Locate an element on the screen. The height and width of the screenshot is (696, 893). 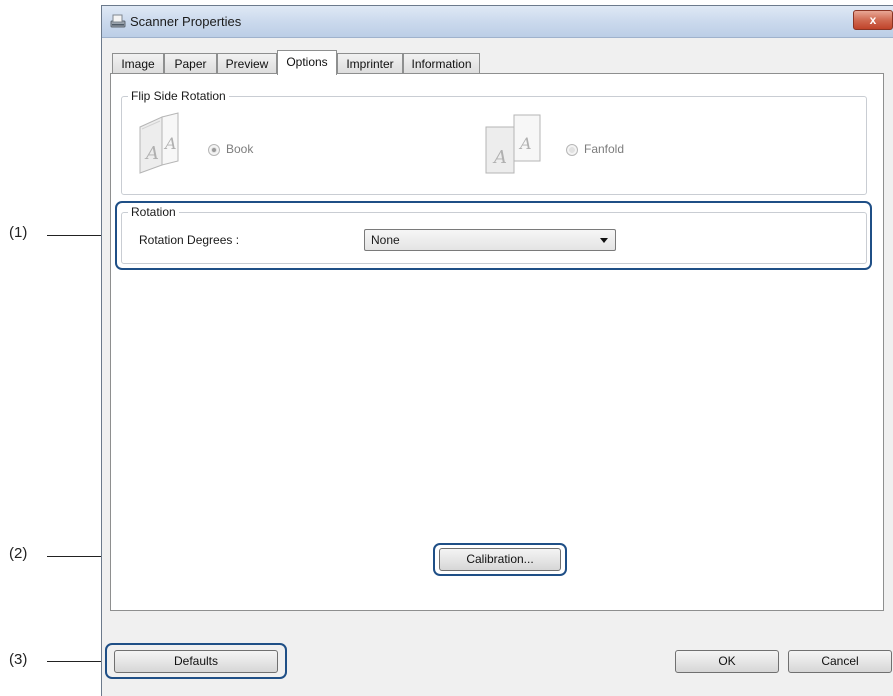
tab-imprinter: Imprinter is located at coordinates (370, 63).